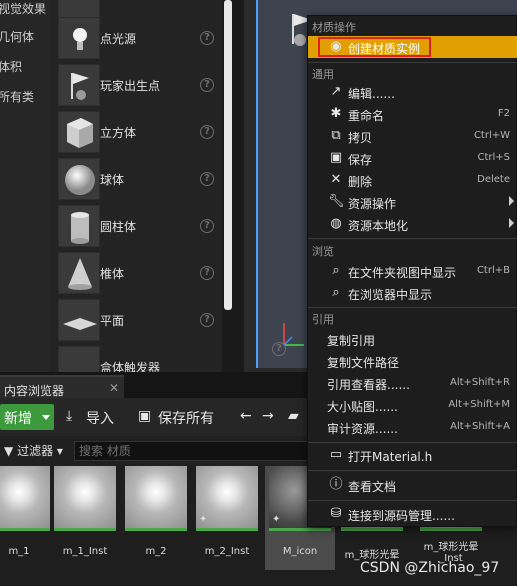  Describe the element at coordinates (293, 416) in the screenshot. I see `folder-icon: ▰` at that location.